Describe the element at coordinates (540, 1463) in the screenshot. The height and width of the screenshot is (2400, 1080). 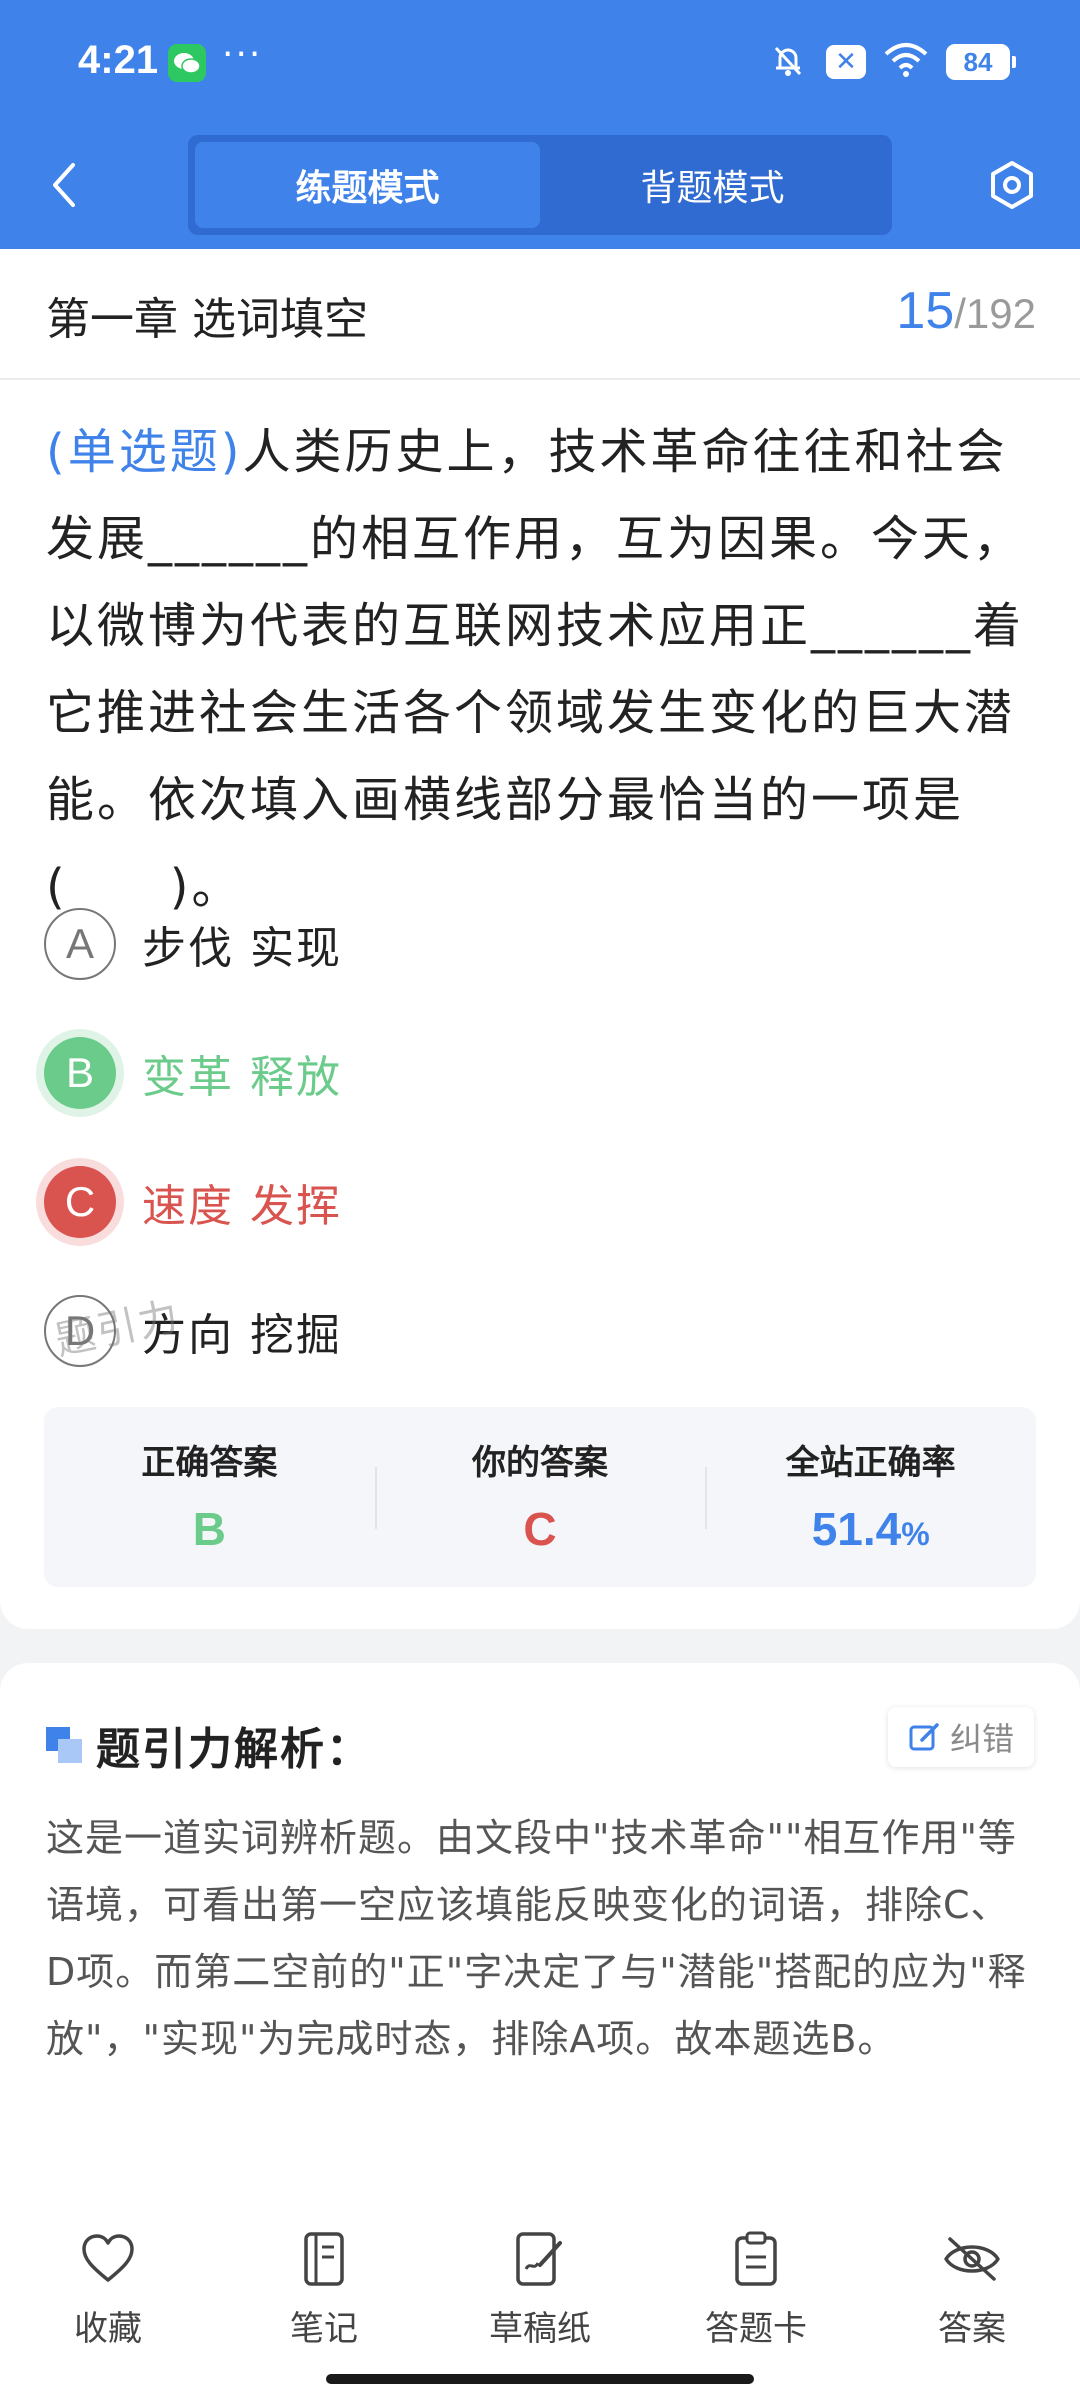
I see `stat-label: 你的答案` at that location.